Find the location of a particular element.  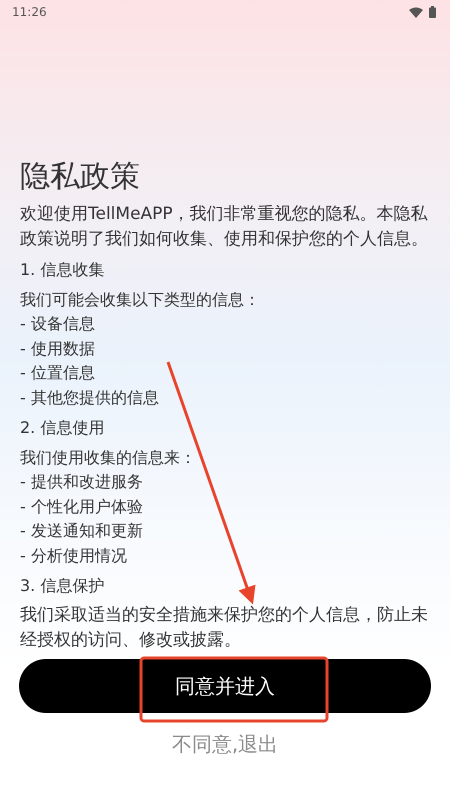

page-title: 隐私政策 is located at coordinates (80, 177).